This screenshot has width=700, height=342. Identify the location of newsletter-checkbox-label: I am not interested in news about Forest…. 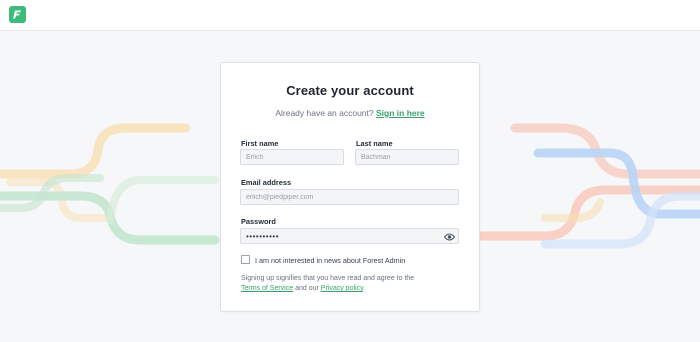
(330, 260).